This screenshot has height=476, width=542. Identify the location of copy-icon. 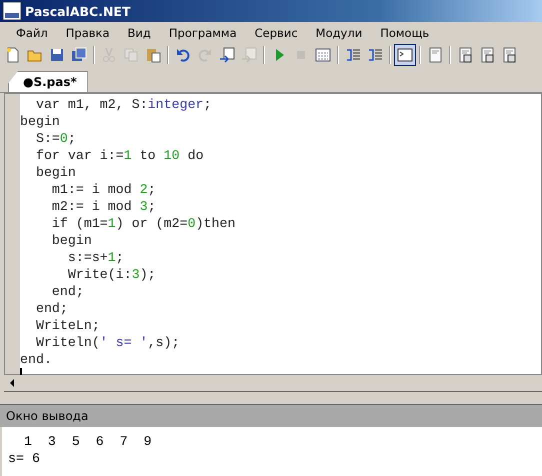
(131, 55).